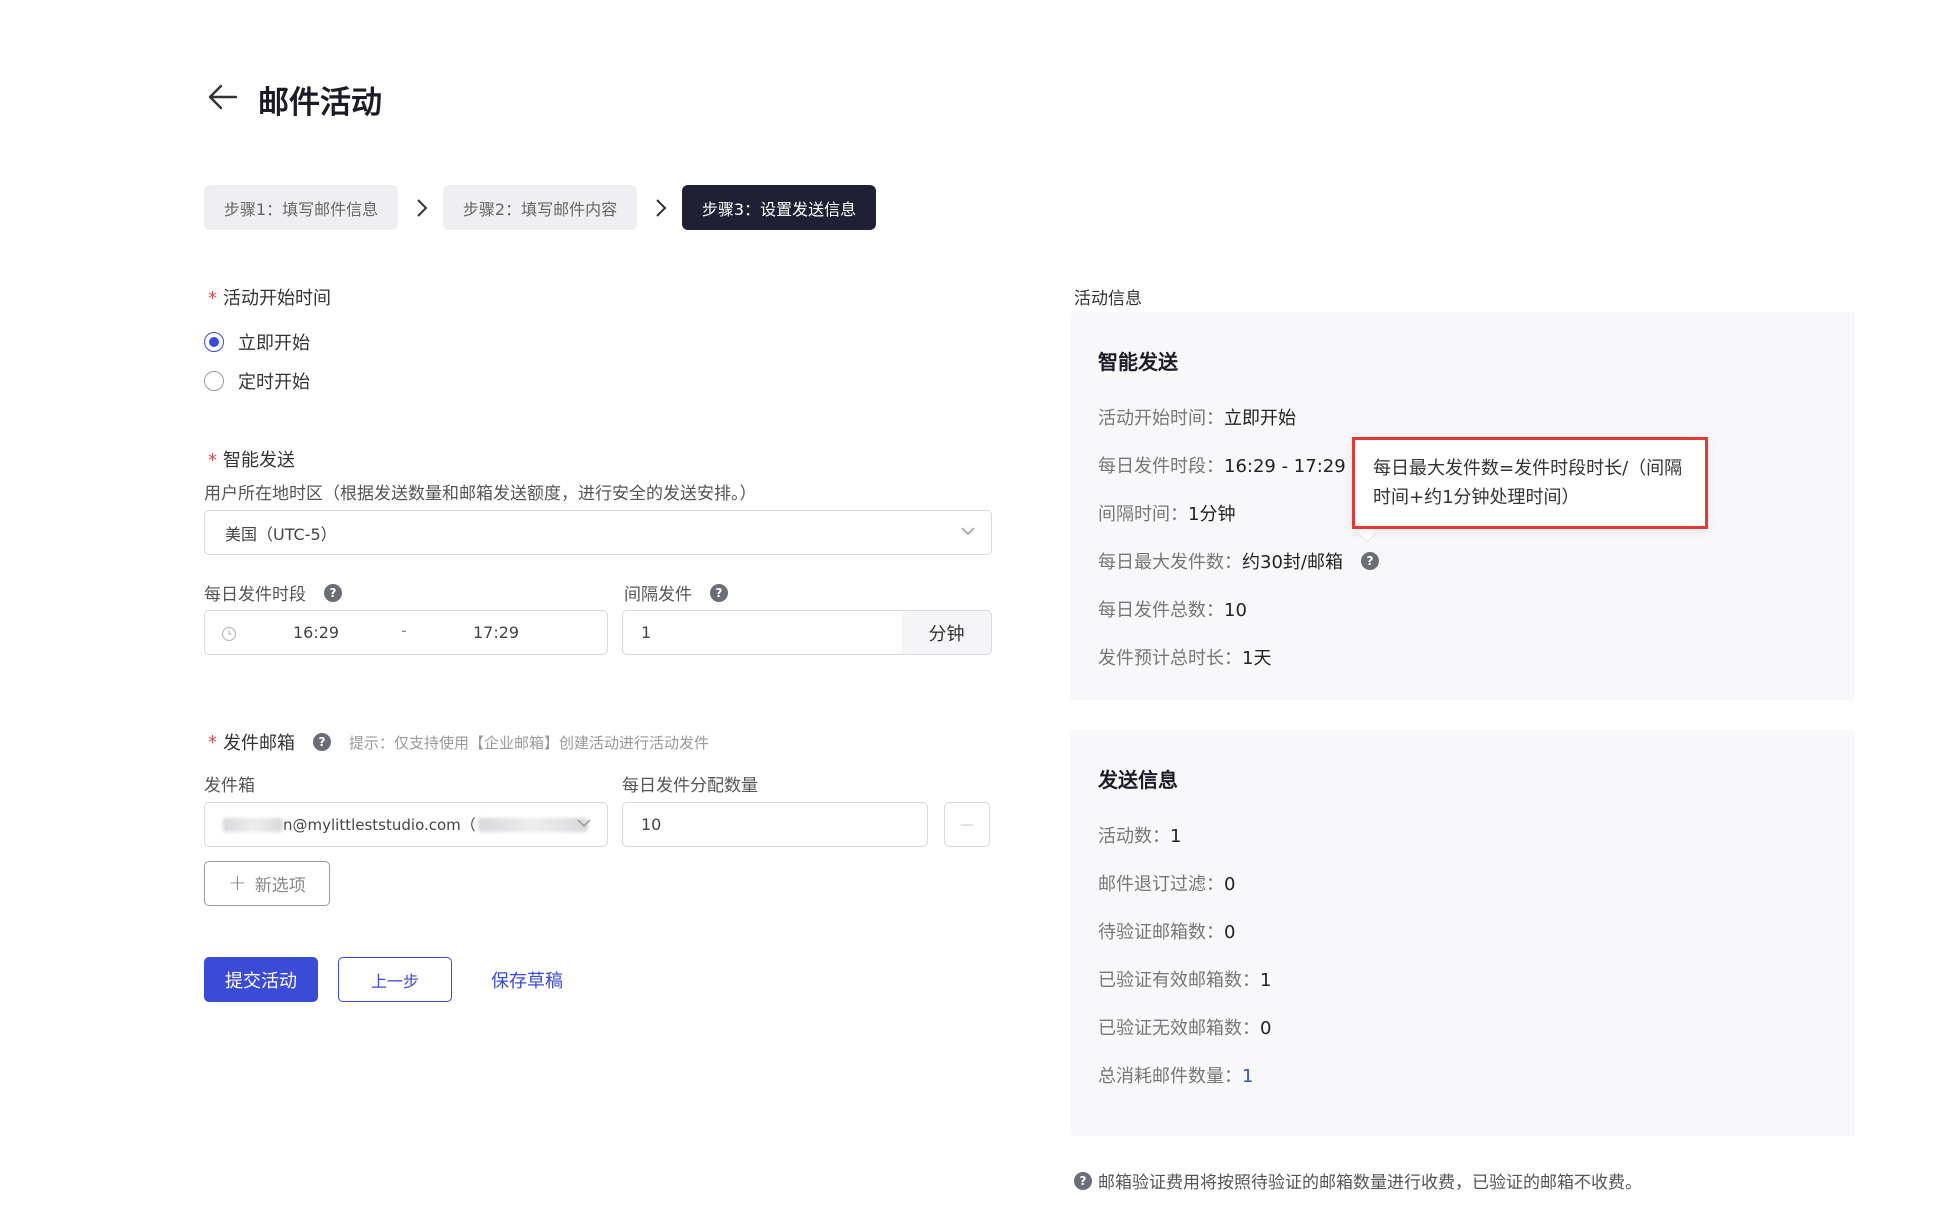 The width and height of the screenshot is (1939, 1220). Describe the element at coordinates (779, 207) in the screenshot. I see `step-3: 步骤3：设置发送信息` at that location.